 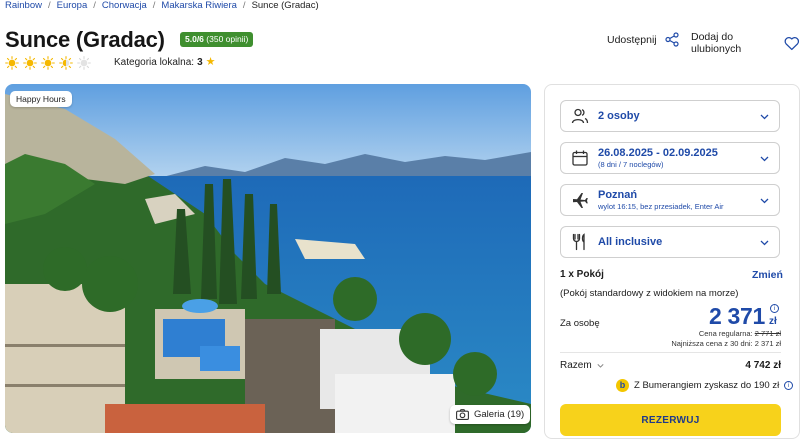 What do you see at coordinates (210, 62) in the screenshot?
I see `star-icon: ★` at bounding box center [210, 62].